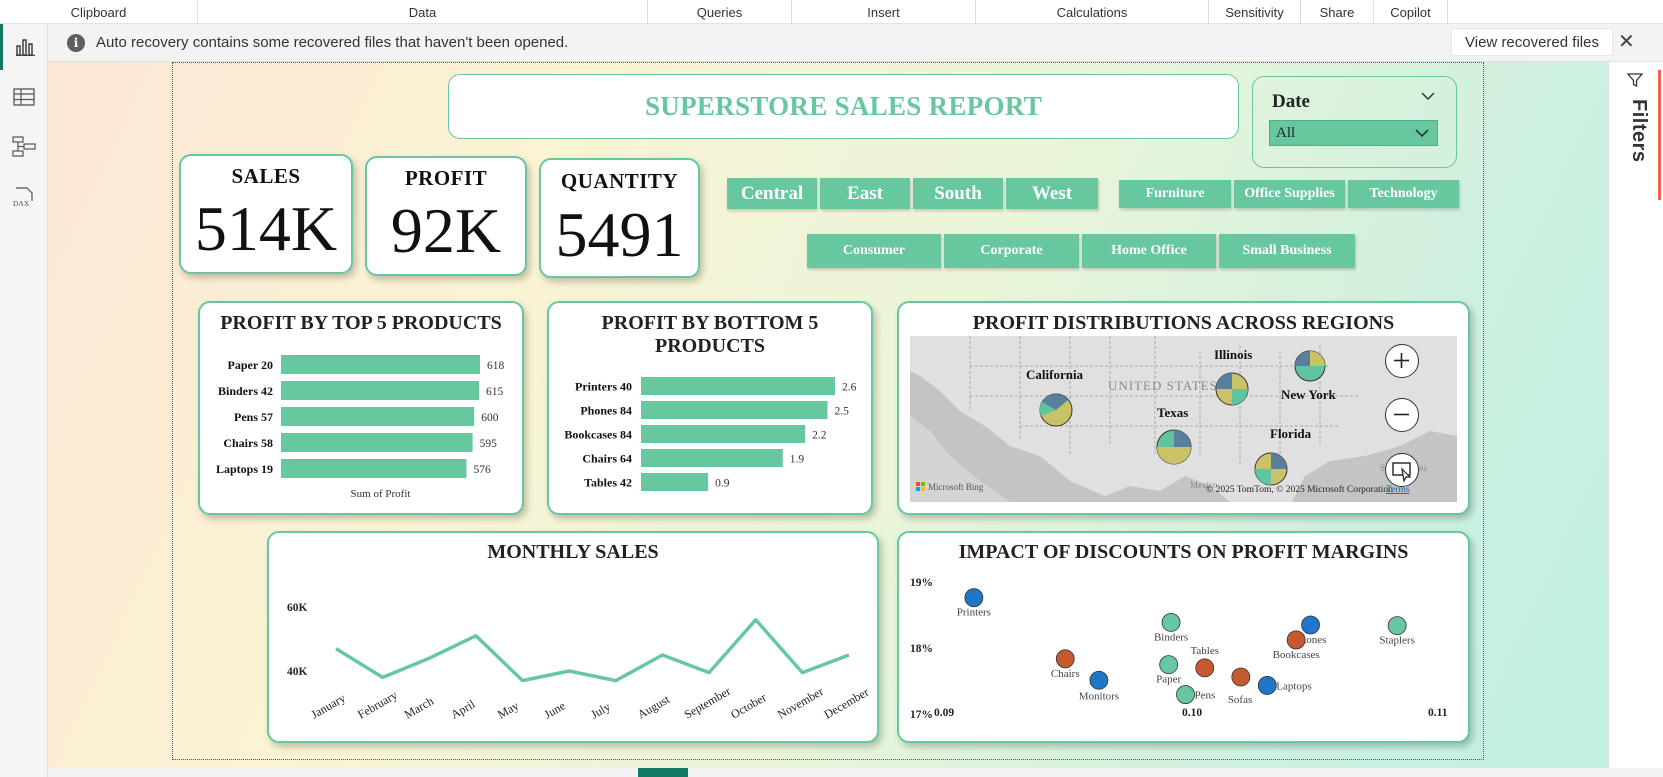  I want to click on x-tick-label: October, so click(748, 705).